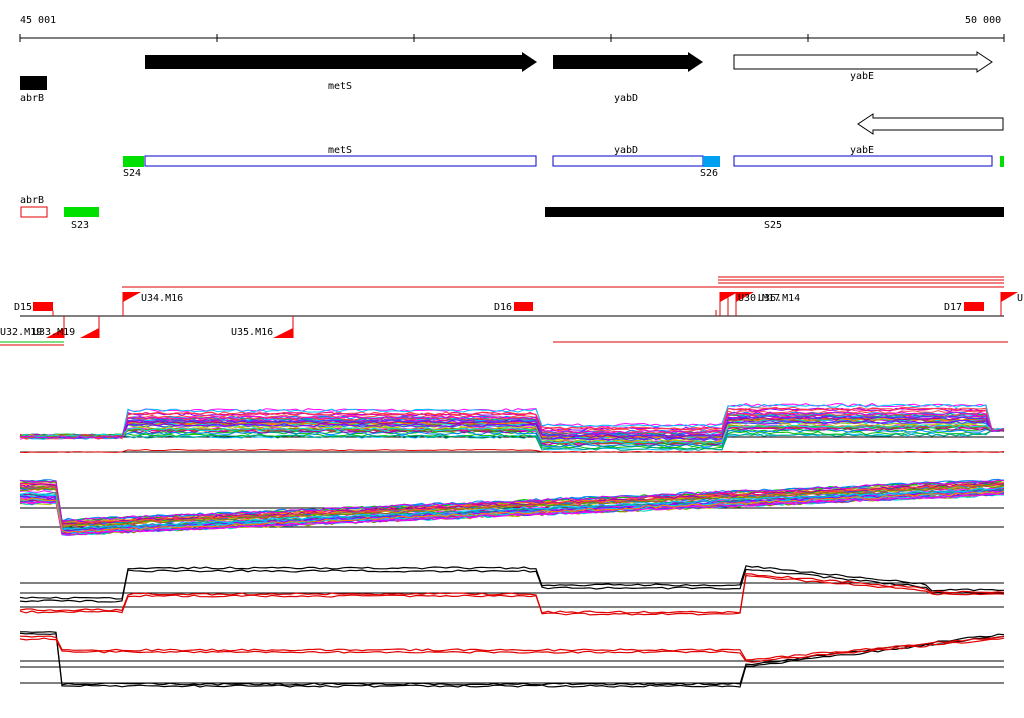  Describe the element at coordinates (974, 306) in the screenshot. I see `terminator-D17` at that location.